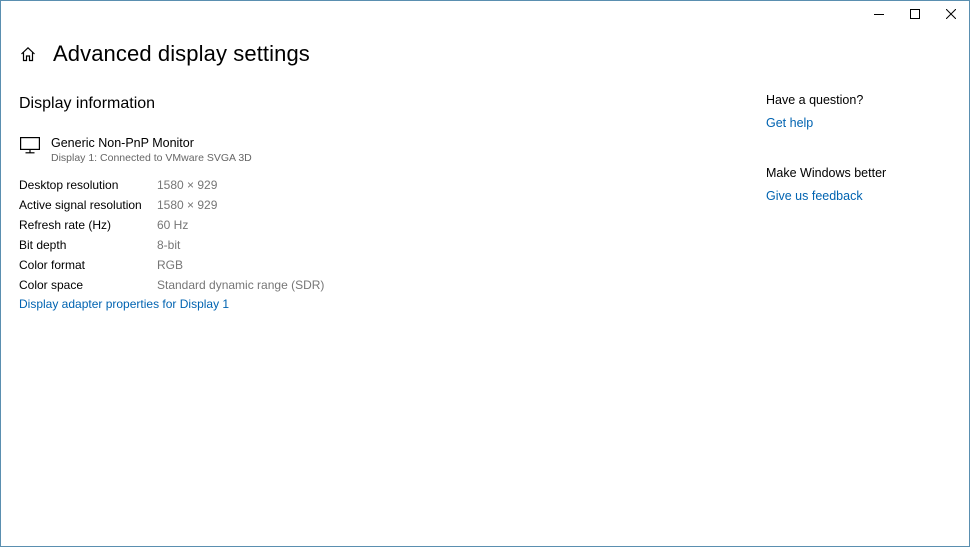 This screenshot has width=970, height=547. I want to click on table-row: Refresh rate (Hz) 60 Hz, so click(171, 225).